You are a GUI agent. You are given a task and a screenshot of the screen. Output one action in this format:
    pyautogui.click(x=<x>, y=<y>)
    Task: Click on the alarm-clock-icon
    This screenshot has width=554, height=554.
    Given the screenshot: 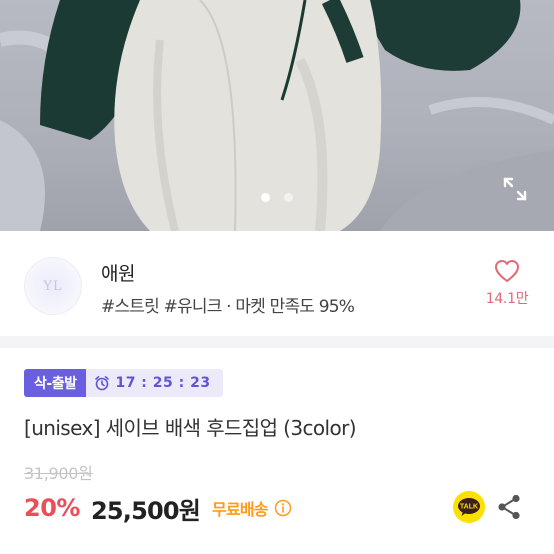 What is the action you would take?
    pyautogui.click(x=102, y=383)
    